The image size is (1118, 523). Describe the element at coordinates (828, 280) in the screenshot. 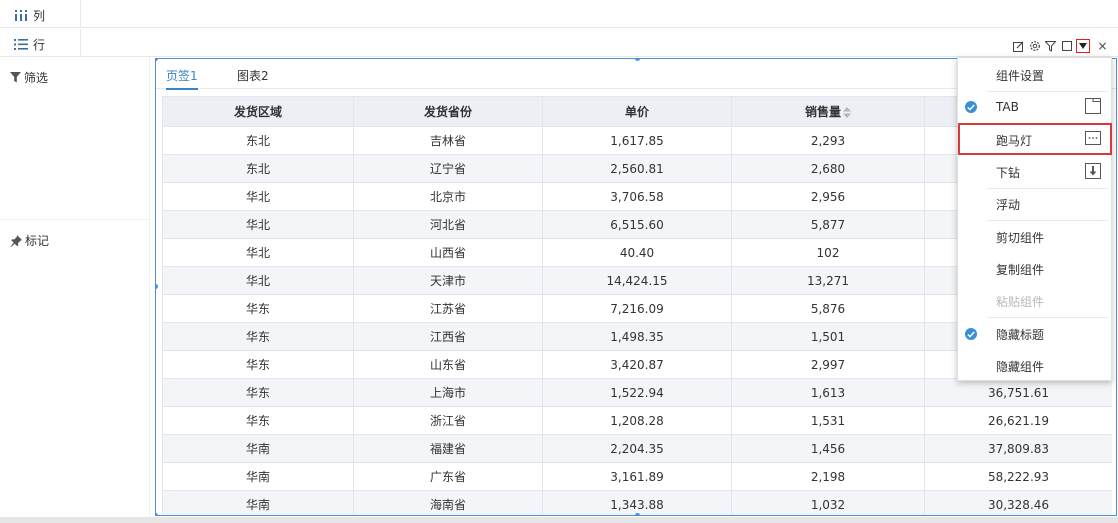

I see `table-cell: 13,271` at that location.